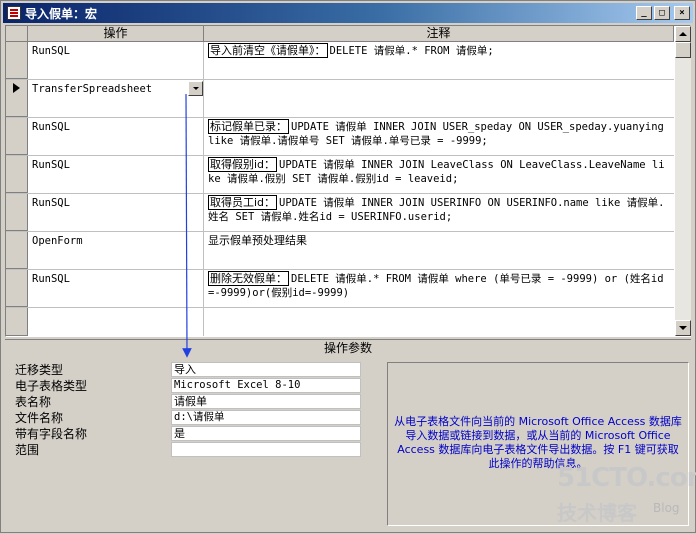 The height and width of the screenshot is (534, 696). I want to click on maximize-button: □, so click(662, 13).